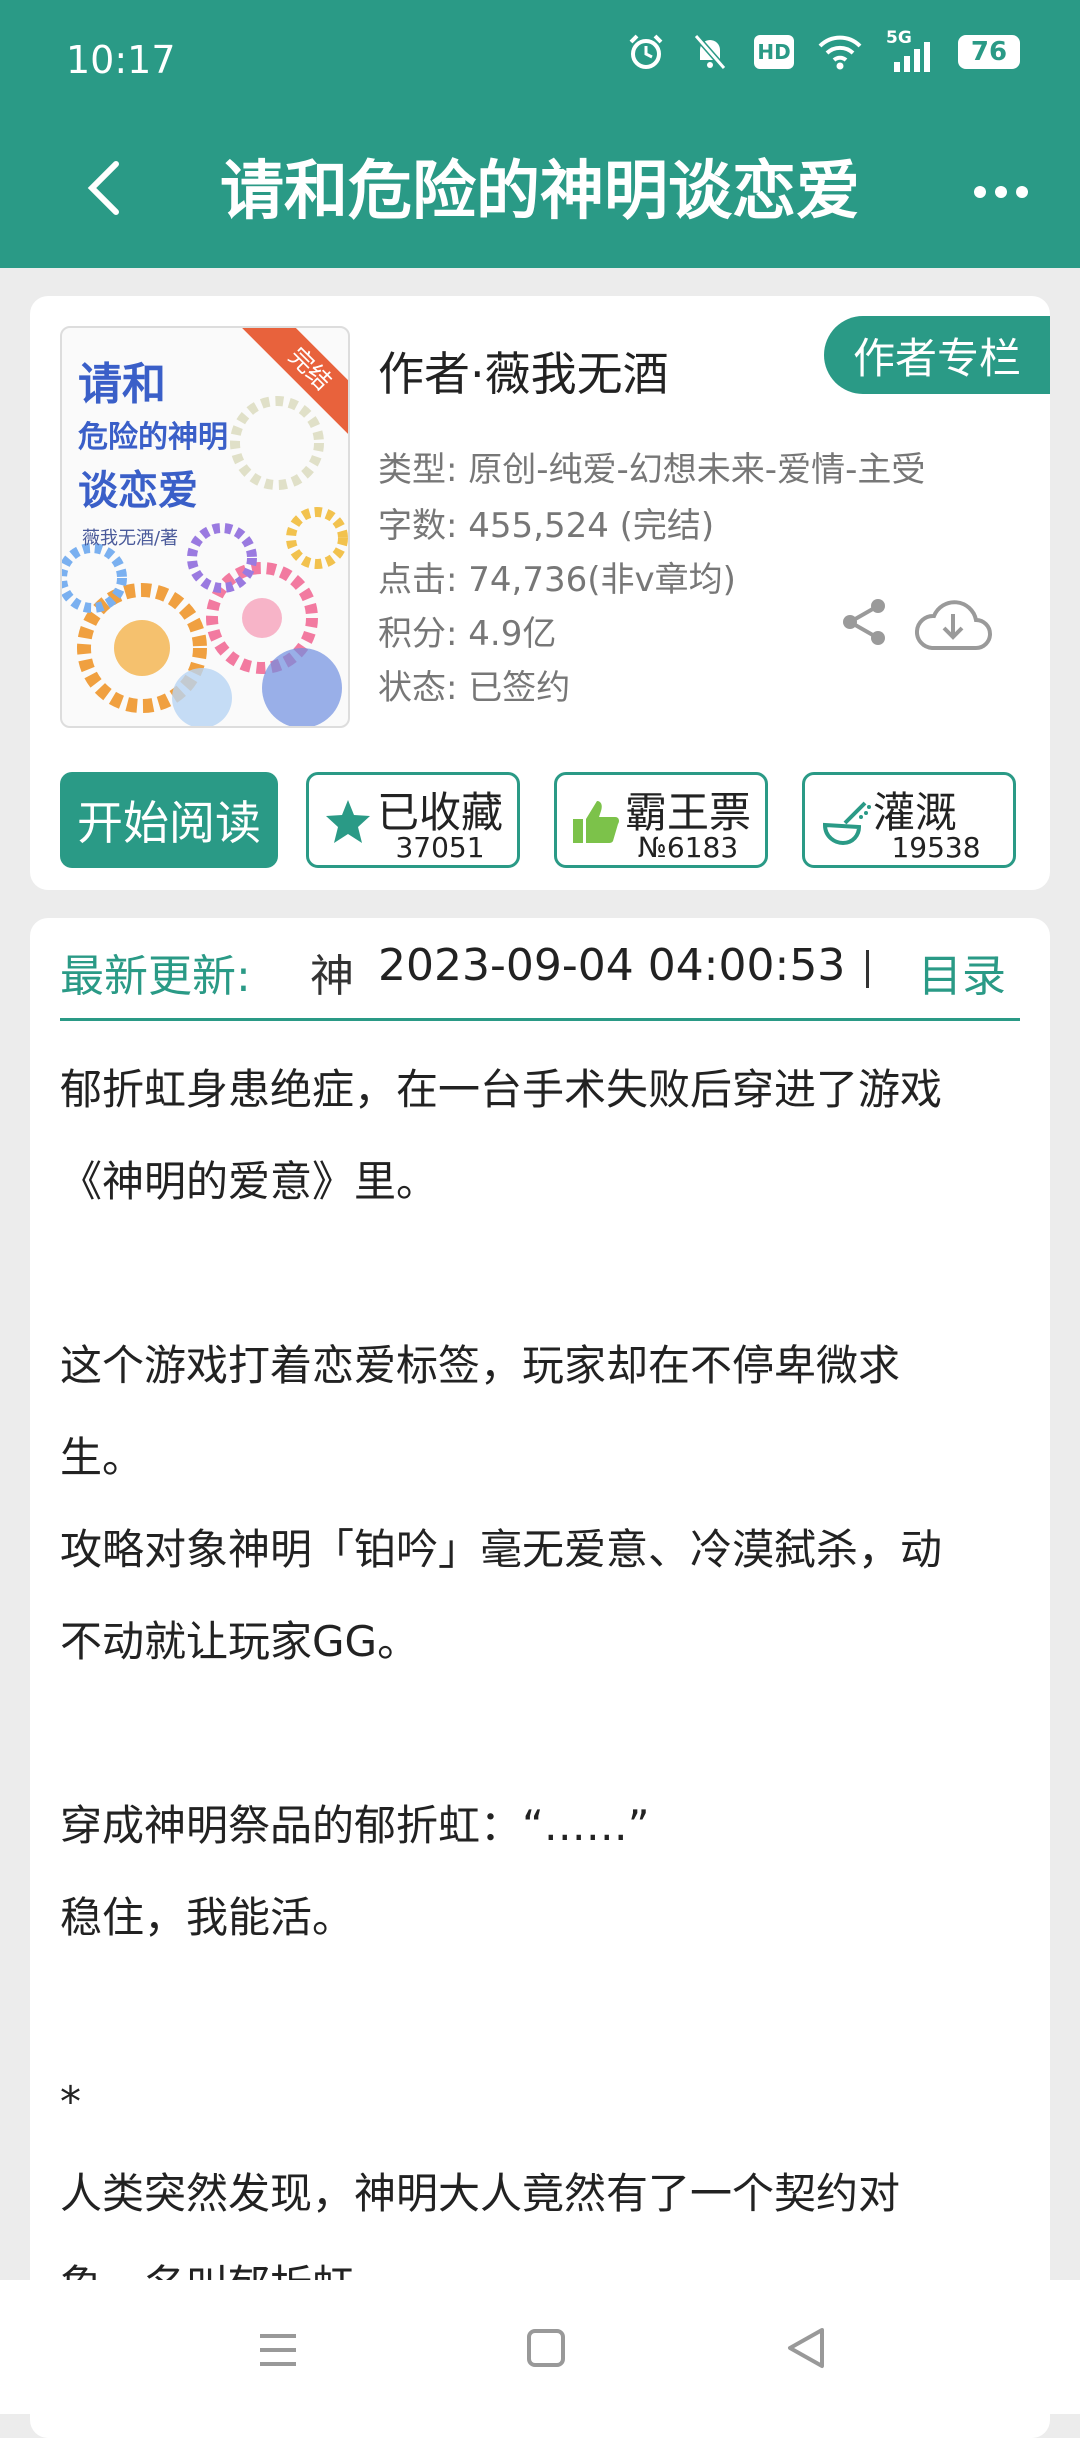  I want to click on water-count: 19538, so click(936, 847).